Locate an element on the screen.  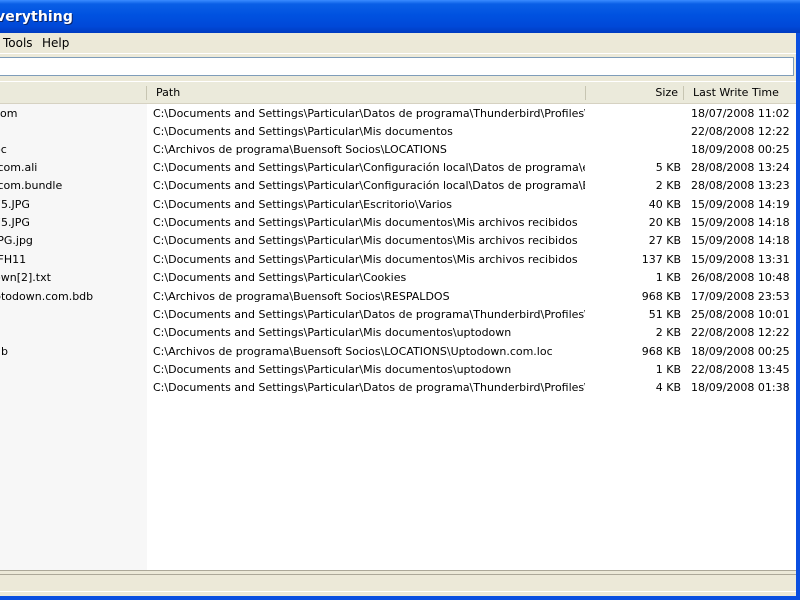
cell-date: 28/08/2008 13:23 is located at coordinates (740, 185).